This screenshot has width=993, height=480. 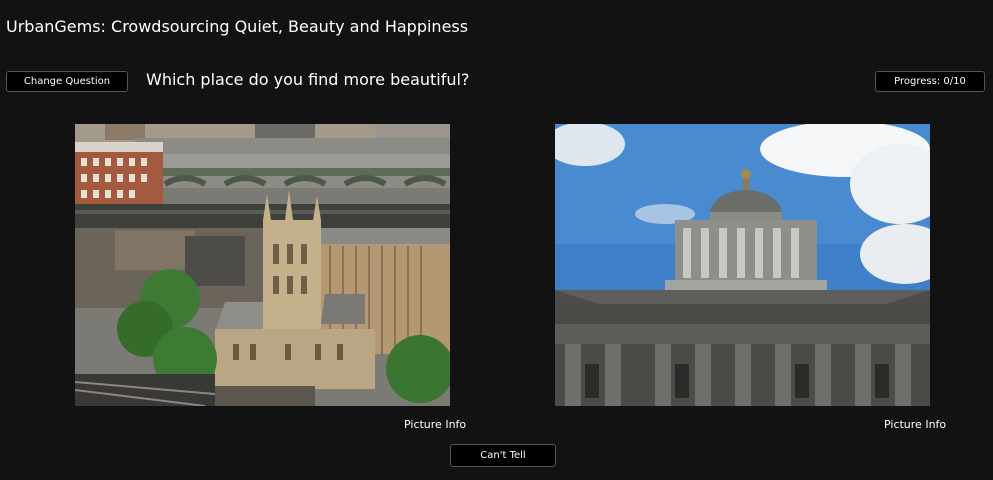 What do you see at coordinates (435, 424) in the screenshot?
I see `left-picture-info-link: Picture Info` at bounding box center [435, 424].